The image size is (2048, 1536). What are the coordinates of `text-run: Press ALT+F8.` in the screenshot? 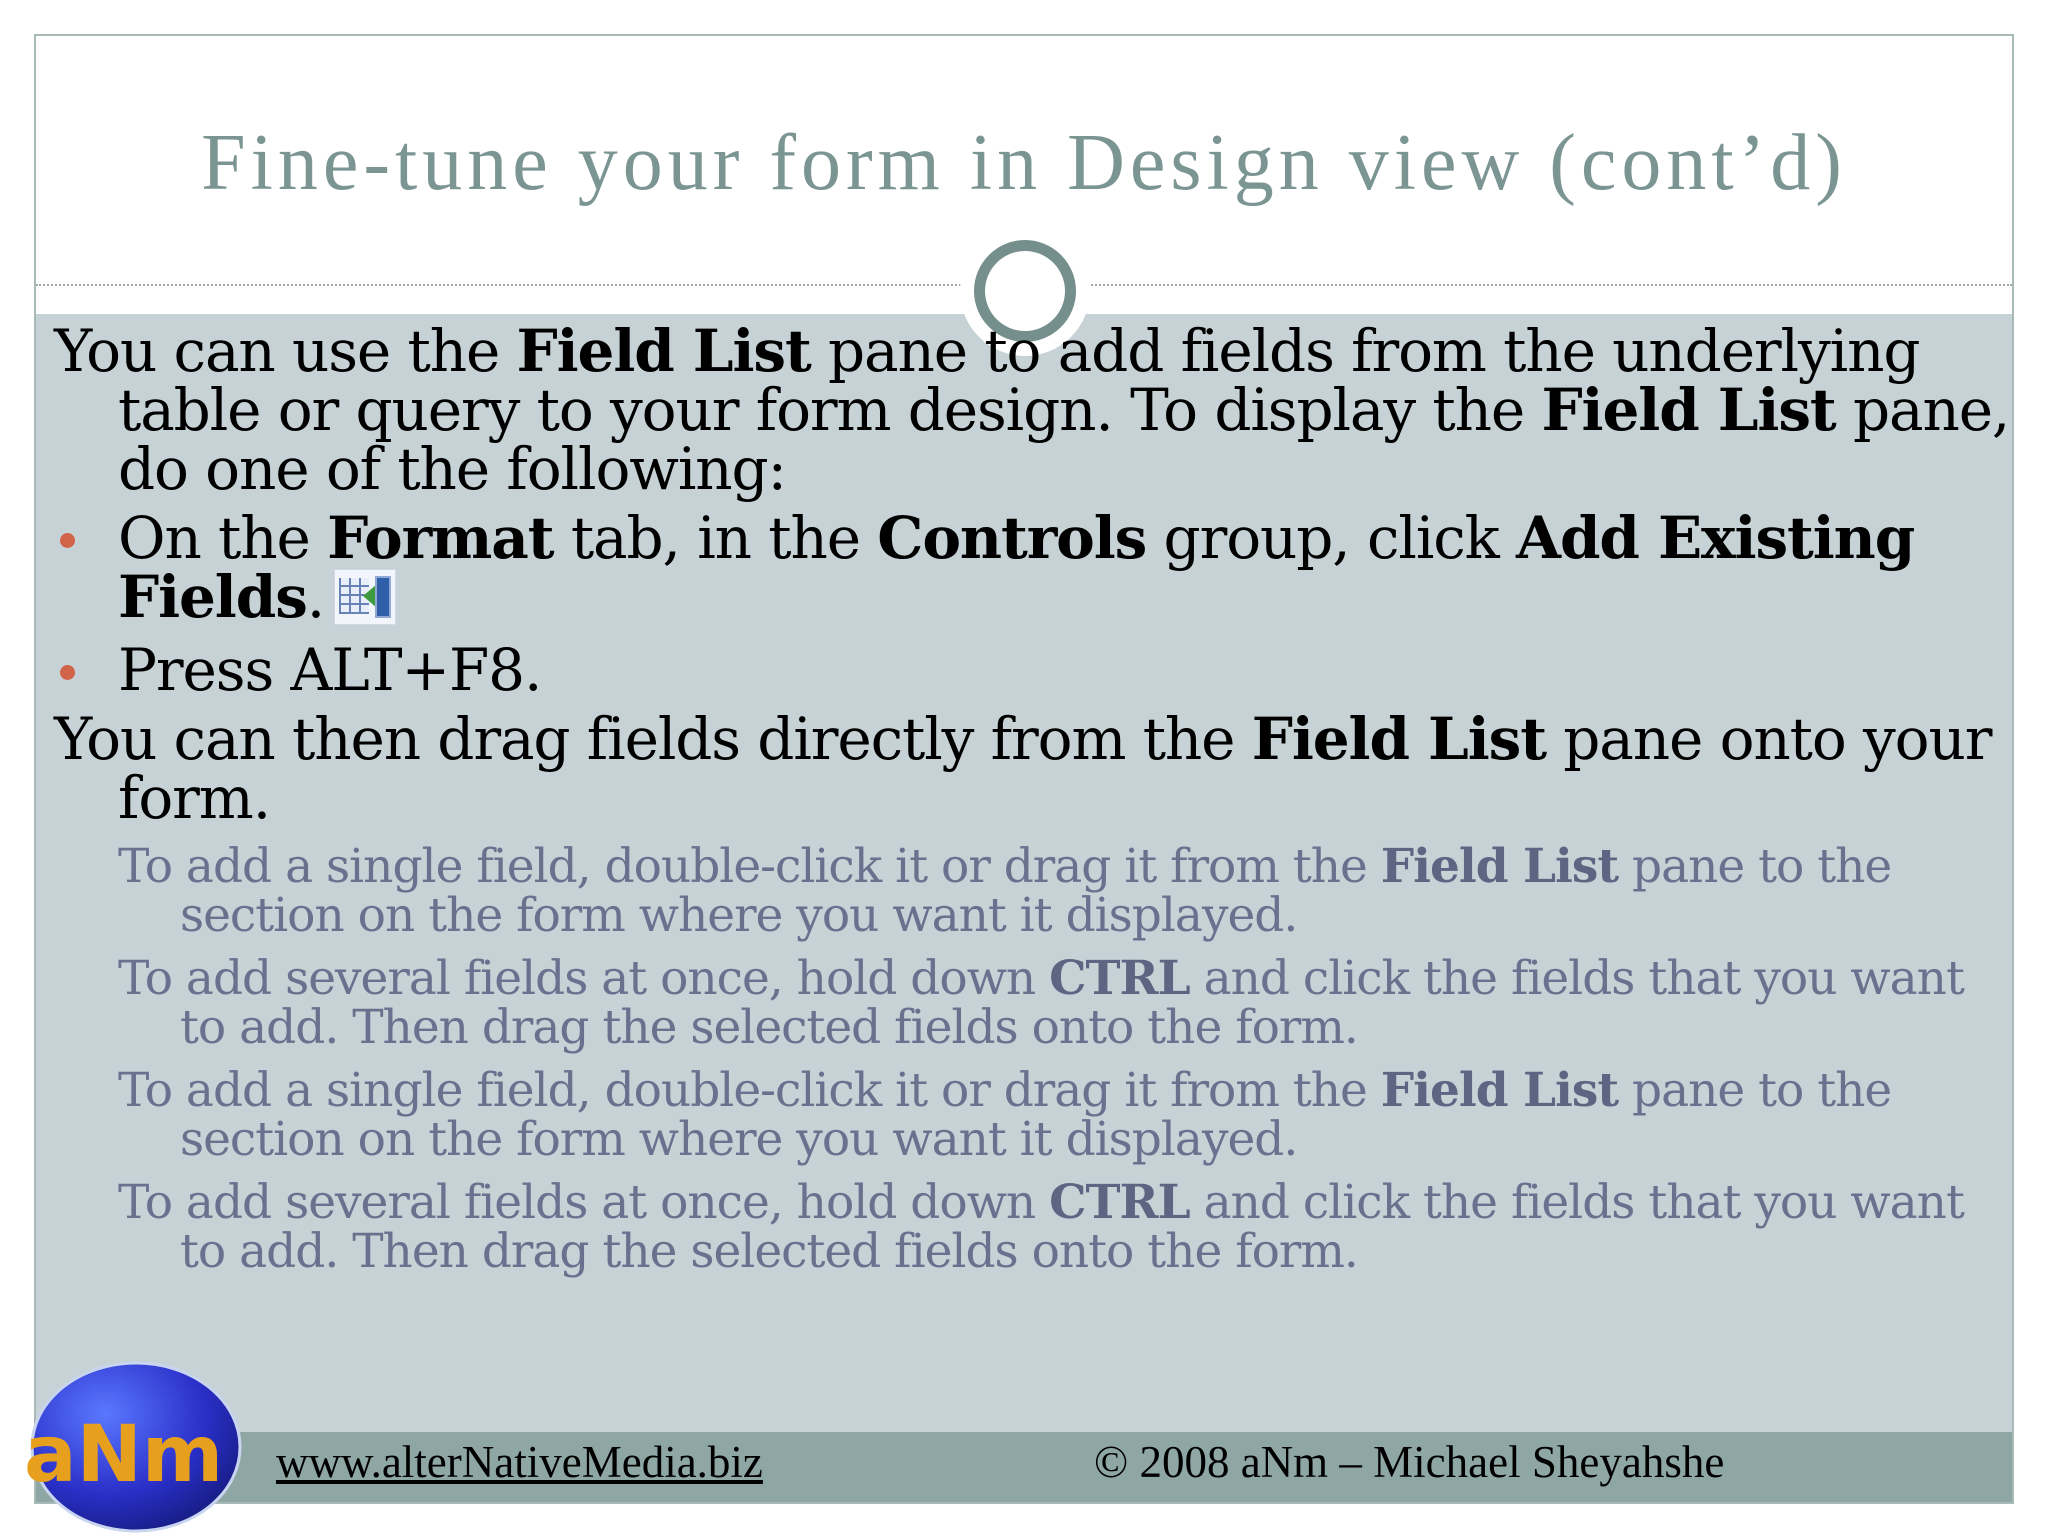 It's located at (330, 670).